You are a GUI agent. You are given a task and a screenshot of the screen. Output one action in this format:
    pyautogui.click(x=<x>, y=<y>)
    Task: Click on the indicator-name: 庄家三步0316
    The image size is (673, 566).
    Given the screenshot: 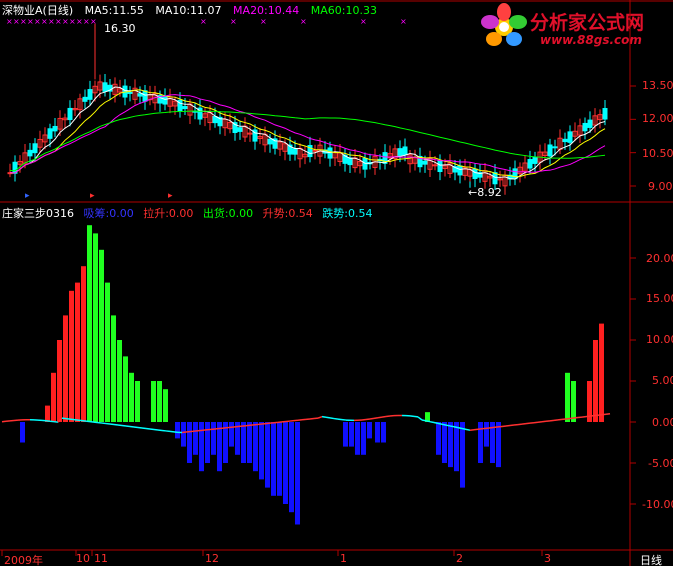 What is the action you would take?
    pyautogui.click(x=38, y=213)
    